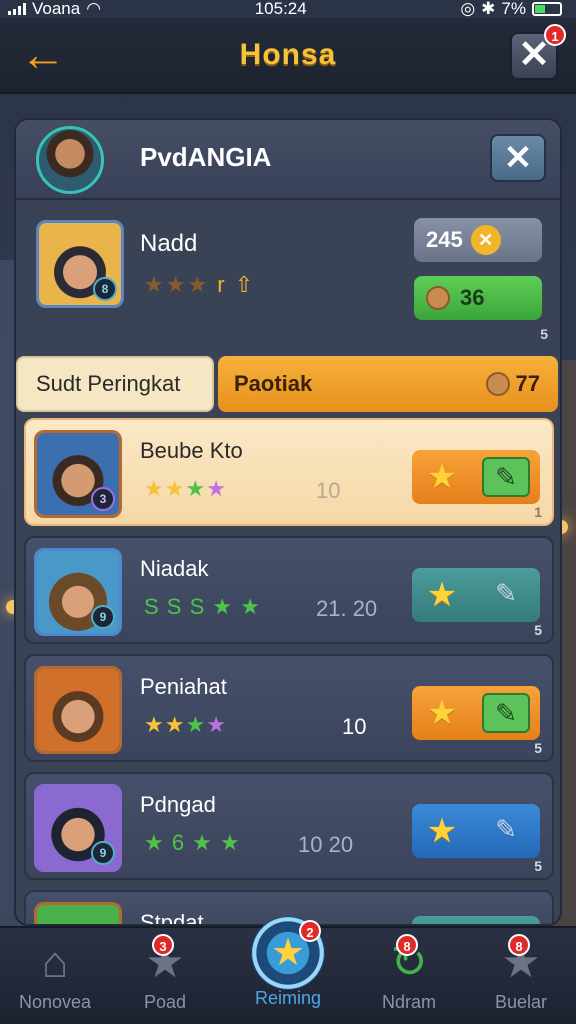 The image size is (576, 1024). Describe the element at coordinates (388, 384) in the screenshot. I see `tab-points: Paotiak 77` at that location.